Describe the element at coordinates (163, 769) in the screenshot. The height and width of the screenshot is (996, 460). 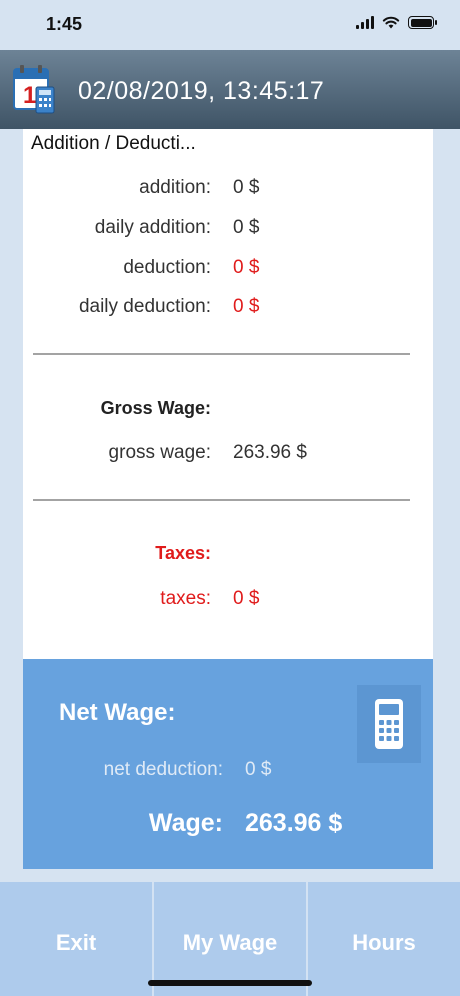
I see `net-deduction-label: net deduction:` at that location.